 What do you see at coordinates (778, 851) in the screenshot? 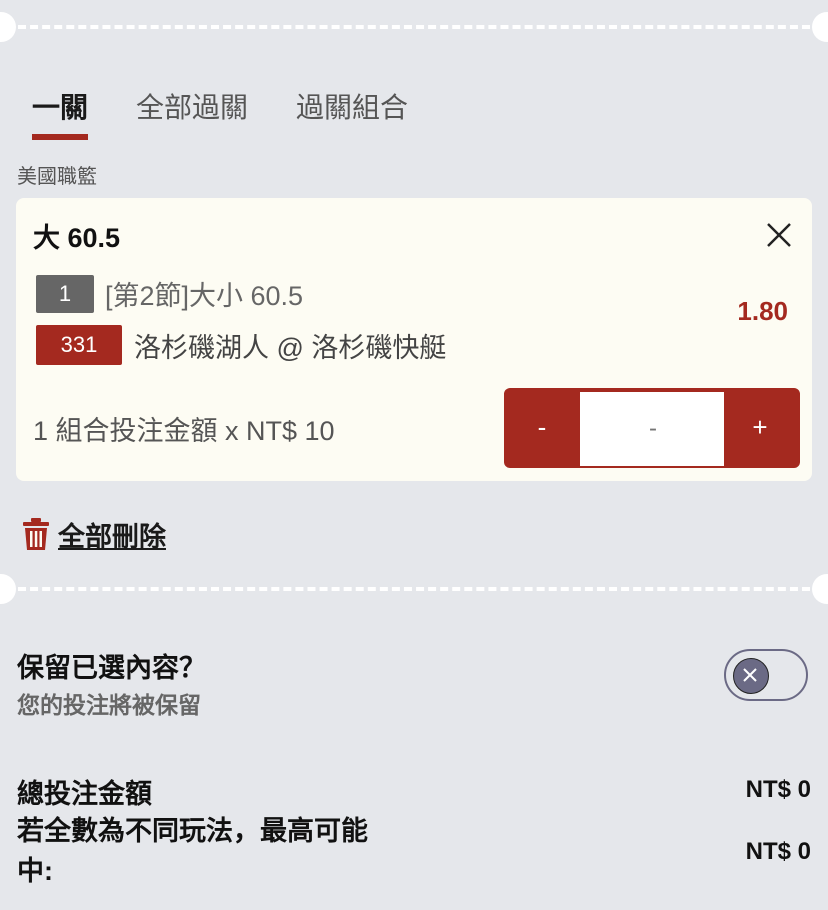
I see `max-win-value: NT$ 0` at bounding box center [778, 851].